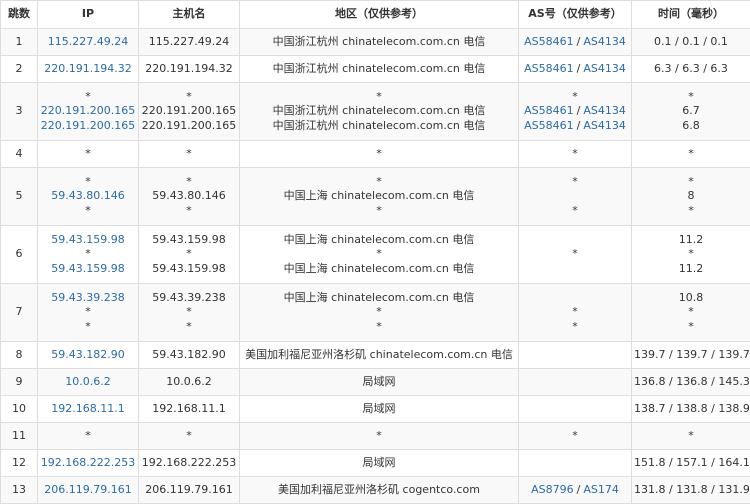  What do you see at coordinates (19, 409) in the screenshot?
I see `hop-cell: 10` at bounding box center [19, 409].